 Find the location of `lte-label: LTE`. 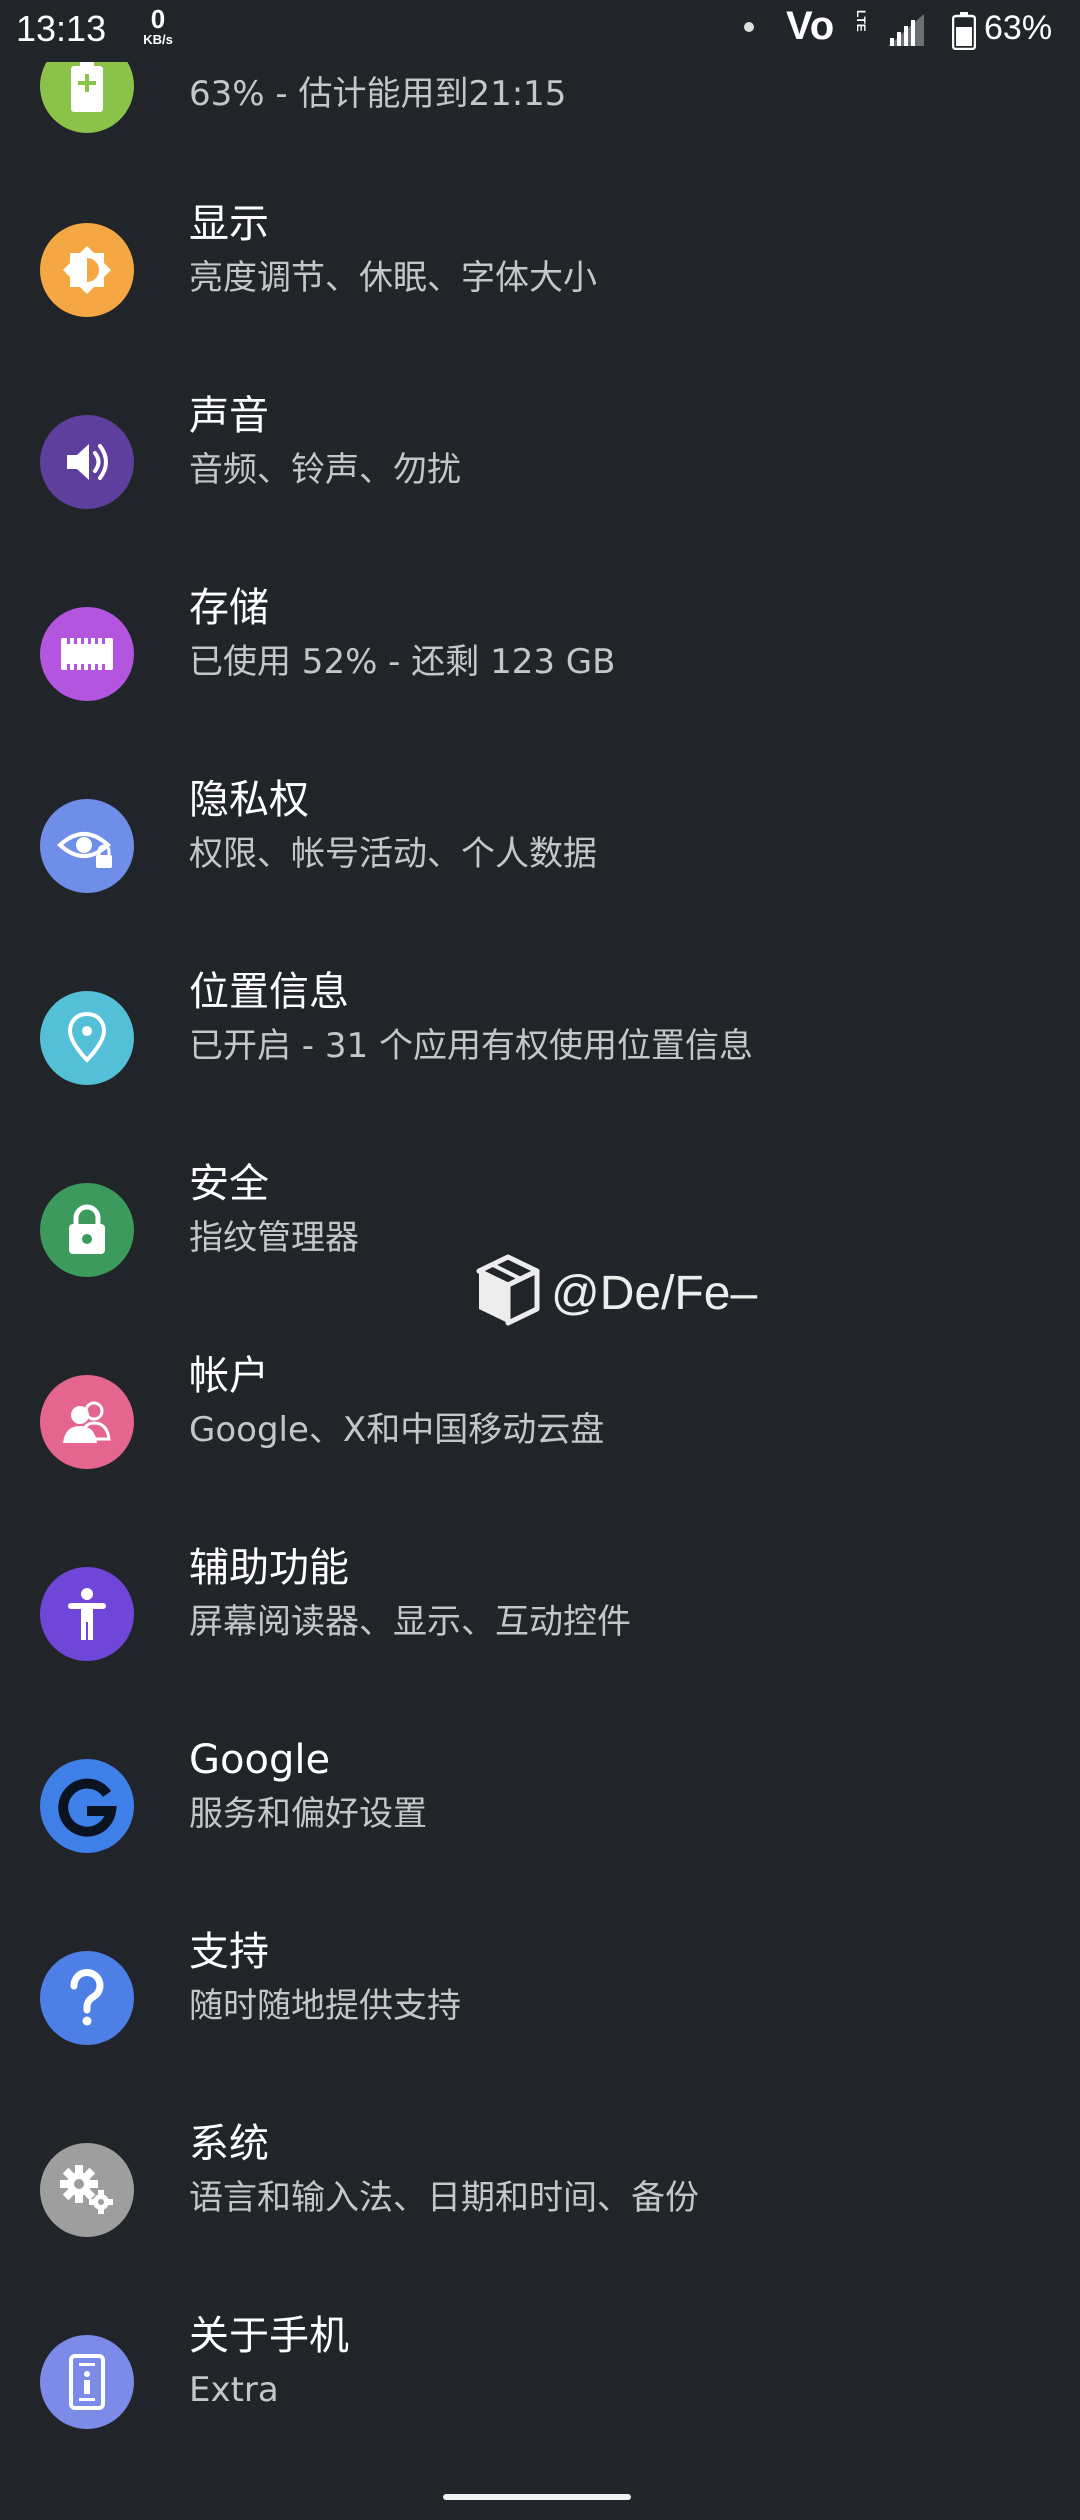

lte-label: LTE is located at coordinates (861, 21).